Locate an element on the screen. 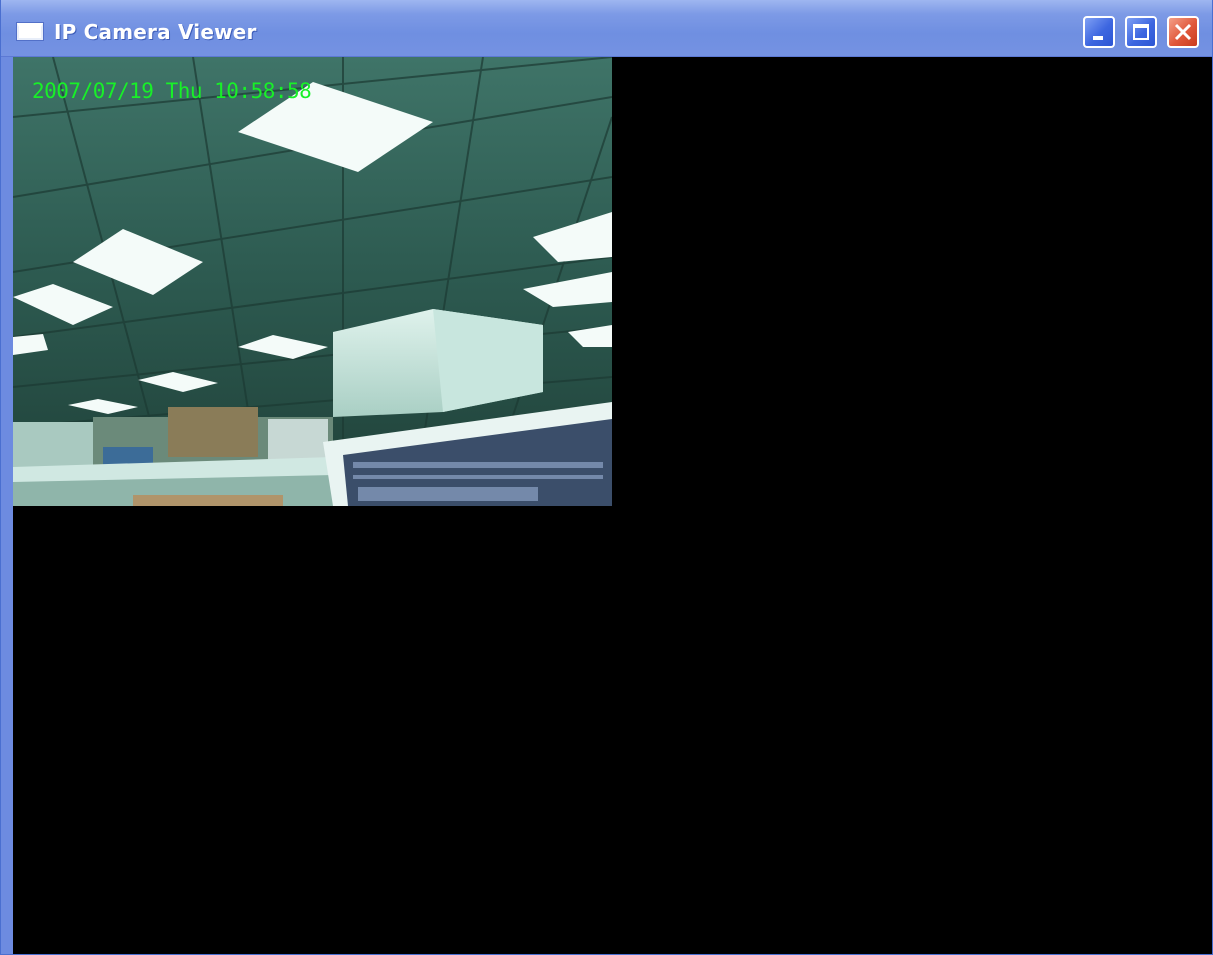 This screenshot has height=955, width=1213. window-title: IP Camera Viewer is located at coordinates (155, 32).